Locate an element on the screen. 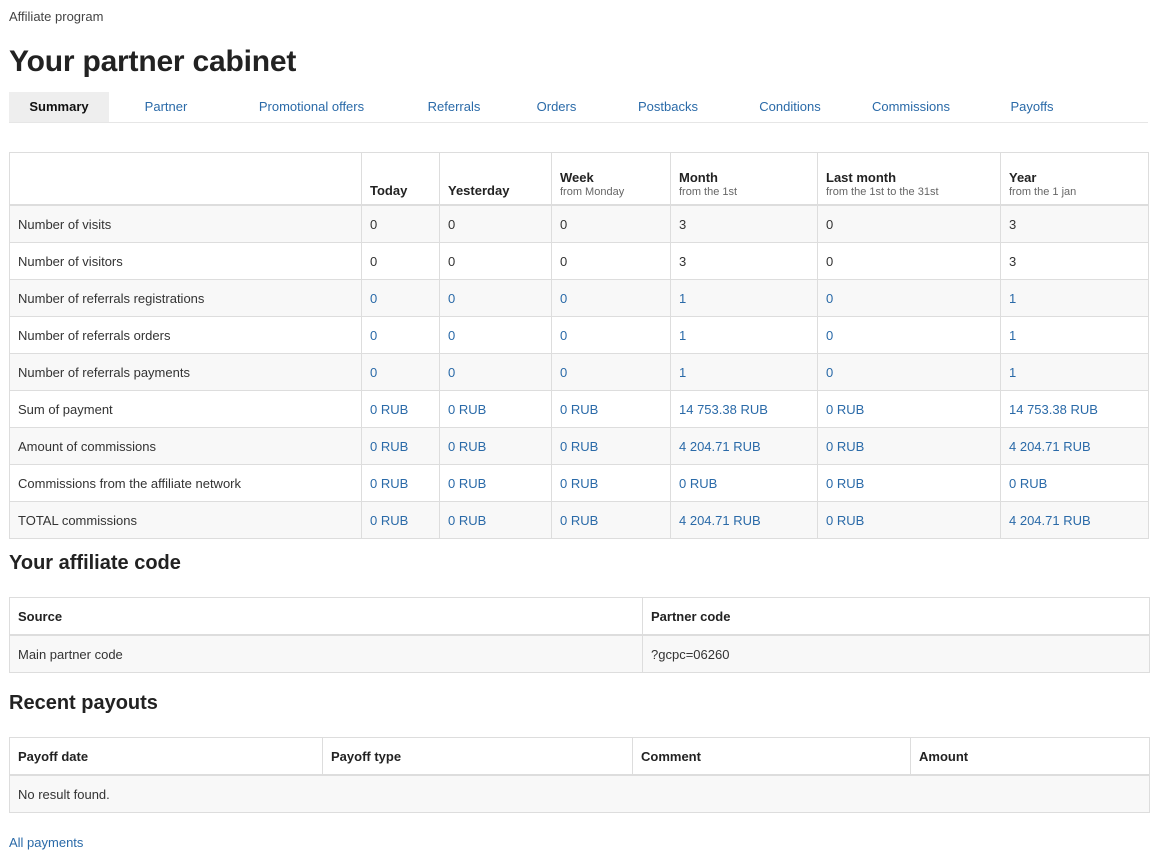  breadcrumb: Affiliate program is located at coordinates (56, 16).